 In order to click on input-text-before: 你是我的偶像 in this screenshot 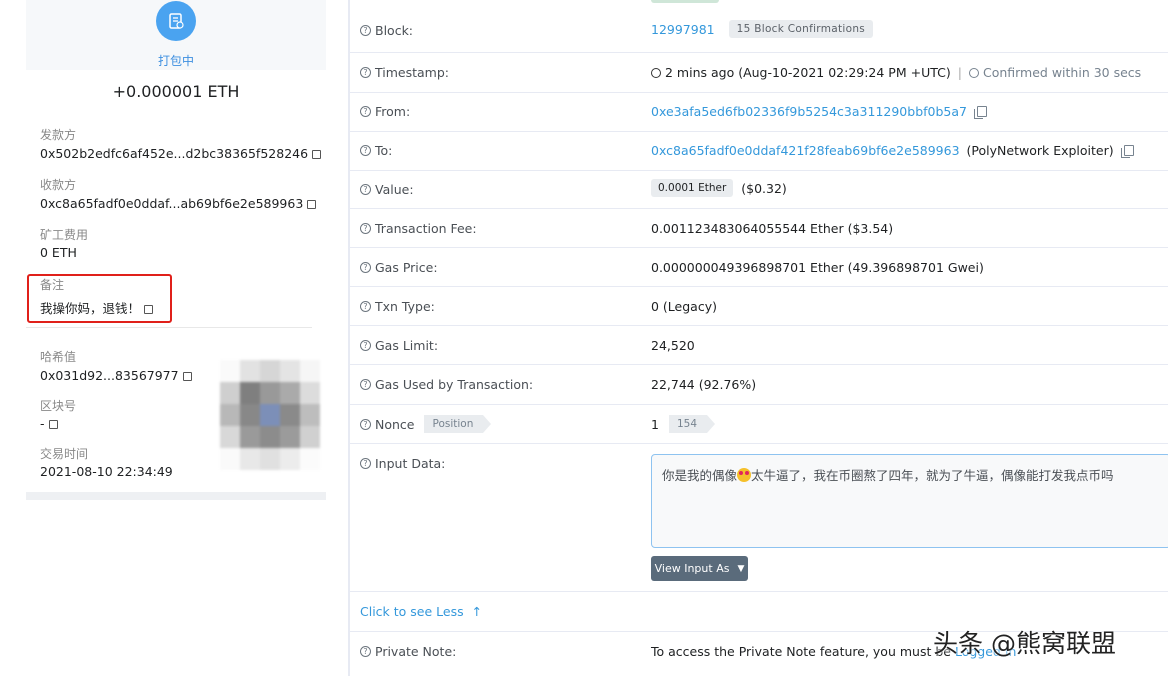, I will do `click(700, 475)`.